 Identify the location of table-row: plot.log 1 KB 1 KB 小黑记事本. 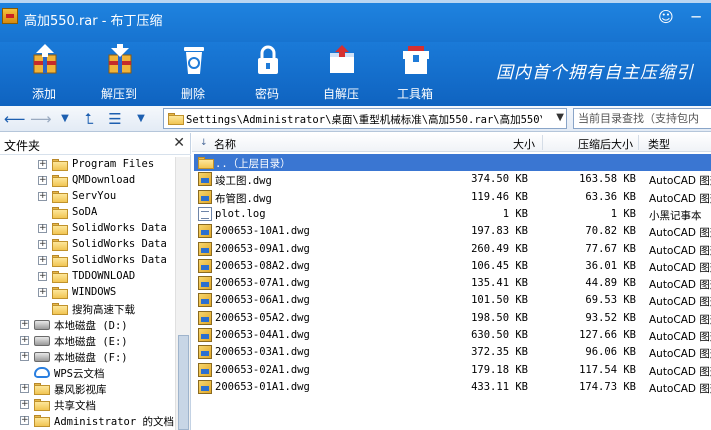
(452, 214).